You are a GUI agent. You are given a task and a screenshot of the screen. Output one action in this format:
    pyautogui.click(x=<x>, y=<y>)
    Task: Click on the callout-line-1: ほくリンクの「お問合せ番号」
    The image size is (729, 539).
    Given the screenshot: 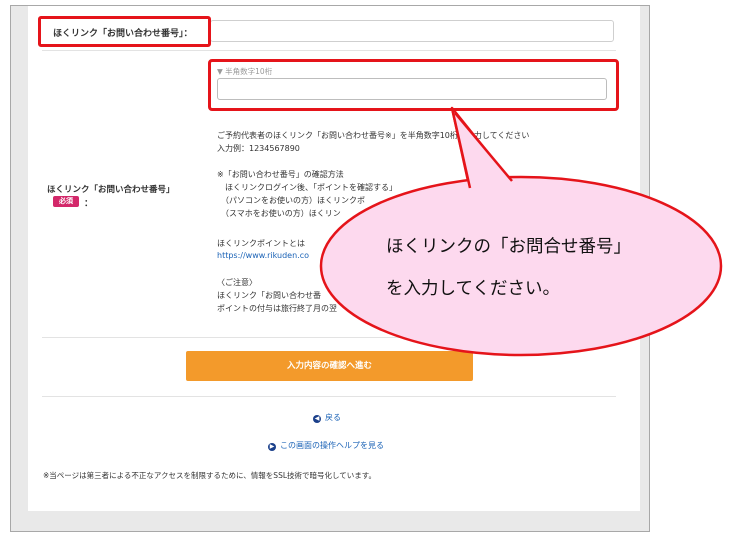 What is the action you would take?
    pyautogui.click(x=508, y=247)
    